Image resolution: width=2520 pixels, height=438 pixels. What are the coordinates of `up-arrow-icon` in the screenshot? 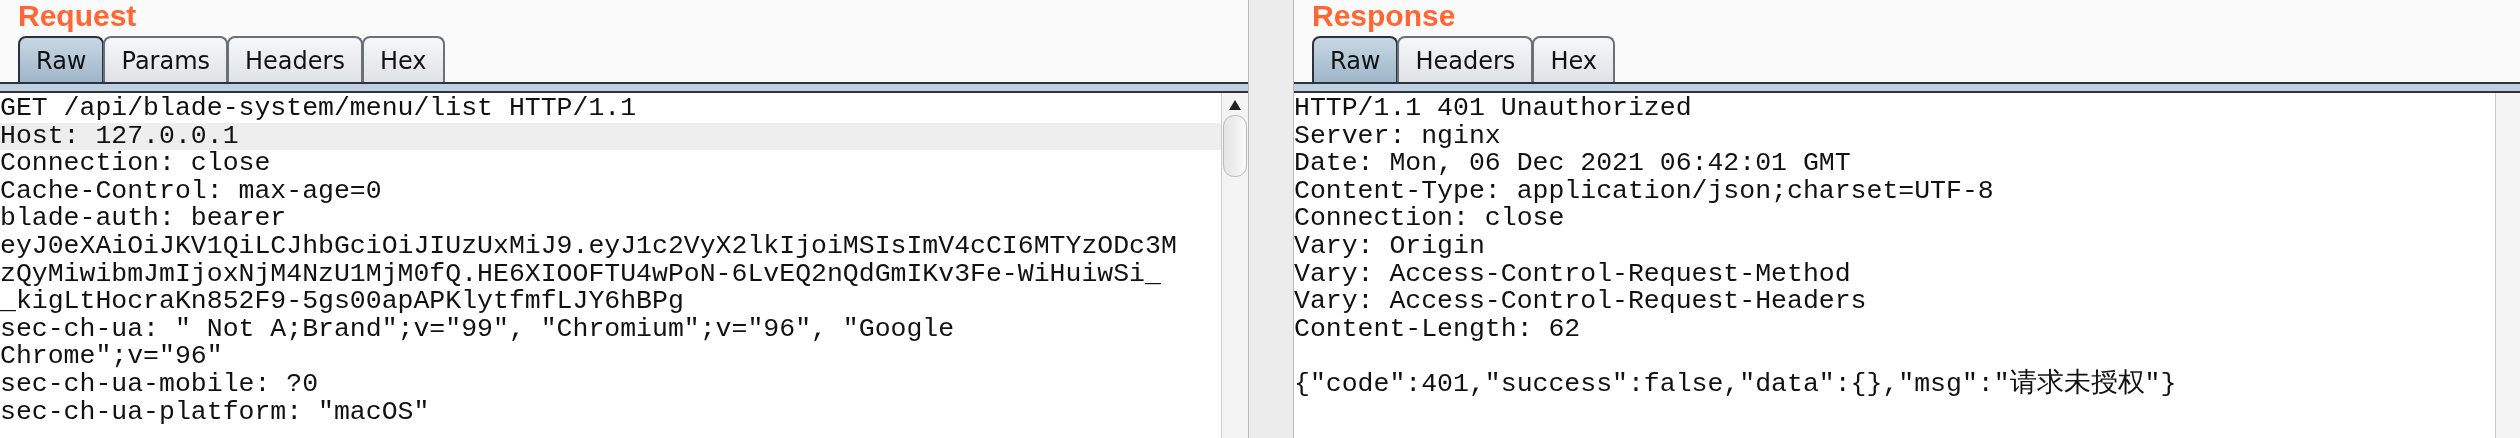 It's located at (1235, 105).